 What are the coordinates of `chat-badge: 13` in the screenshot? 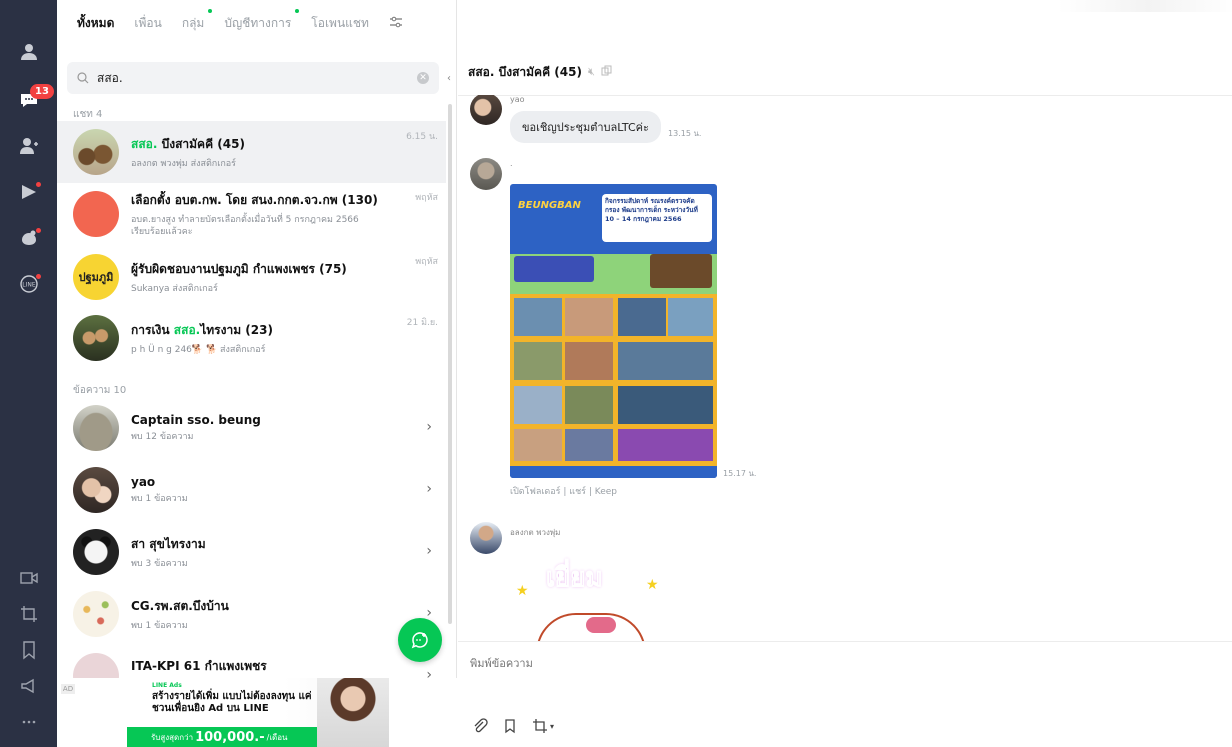 It's located at (42, 91).